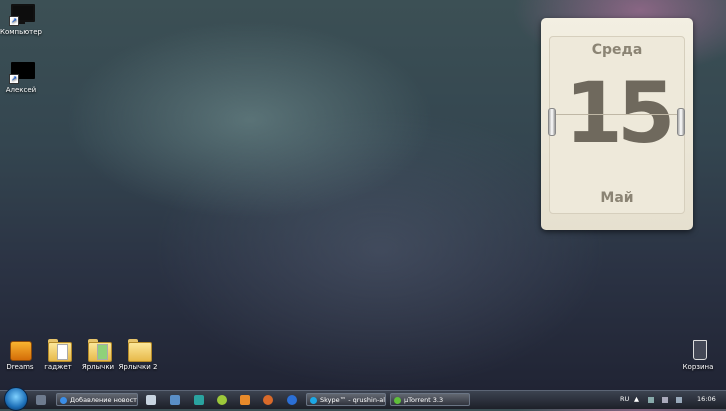 This screenshot has width=726, height=411. I want to click on calendar-day-number: 15, so click(620, 113).